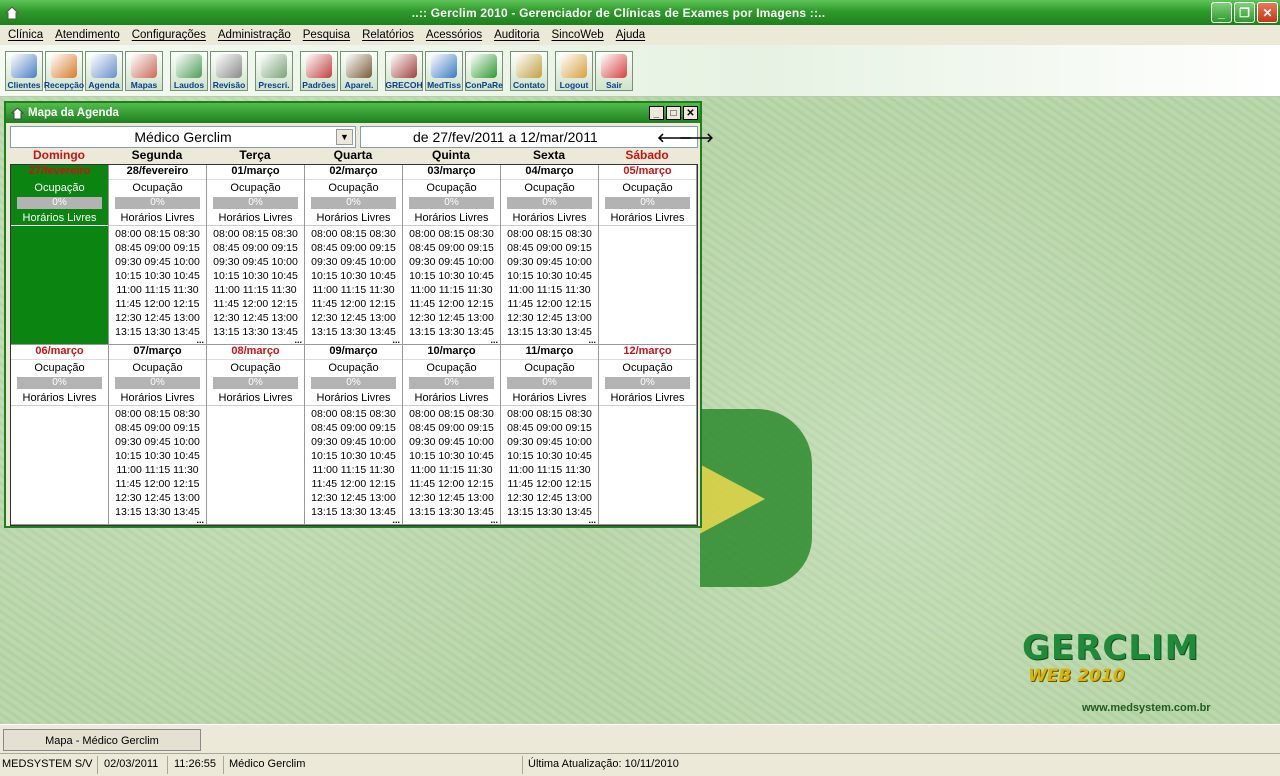 Image resolution: width=1280 pixels, height=776 pixels. Describe the element at coordinates (673, 113) in the screenshot. I see `agenda-maximize-button: □` at that location.